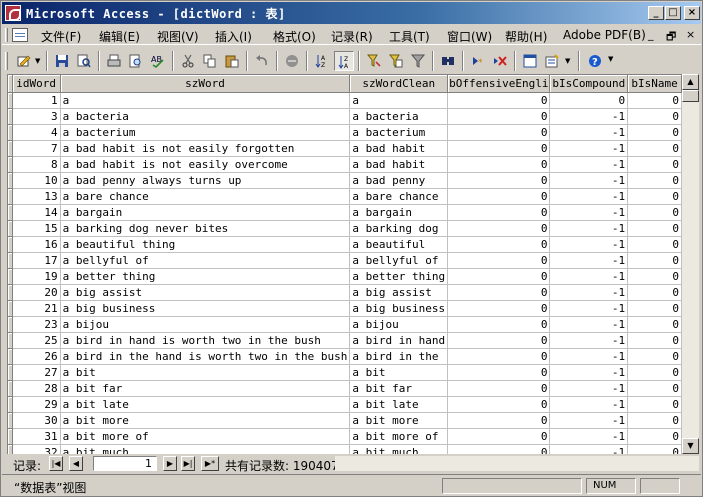 This screenshot has width=703, height=497. What do you see at coordinates (36, 100) in the screenshot?
I see `table-cell-idword: 1` at bounding box center [36, 100].